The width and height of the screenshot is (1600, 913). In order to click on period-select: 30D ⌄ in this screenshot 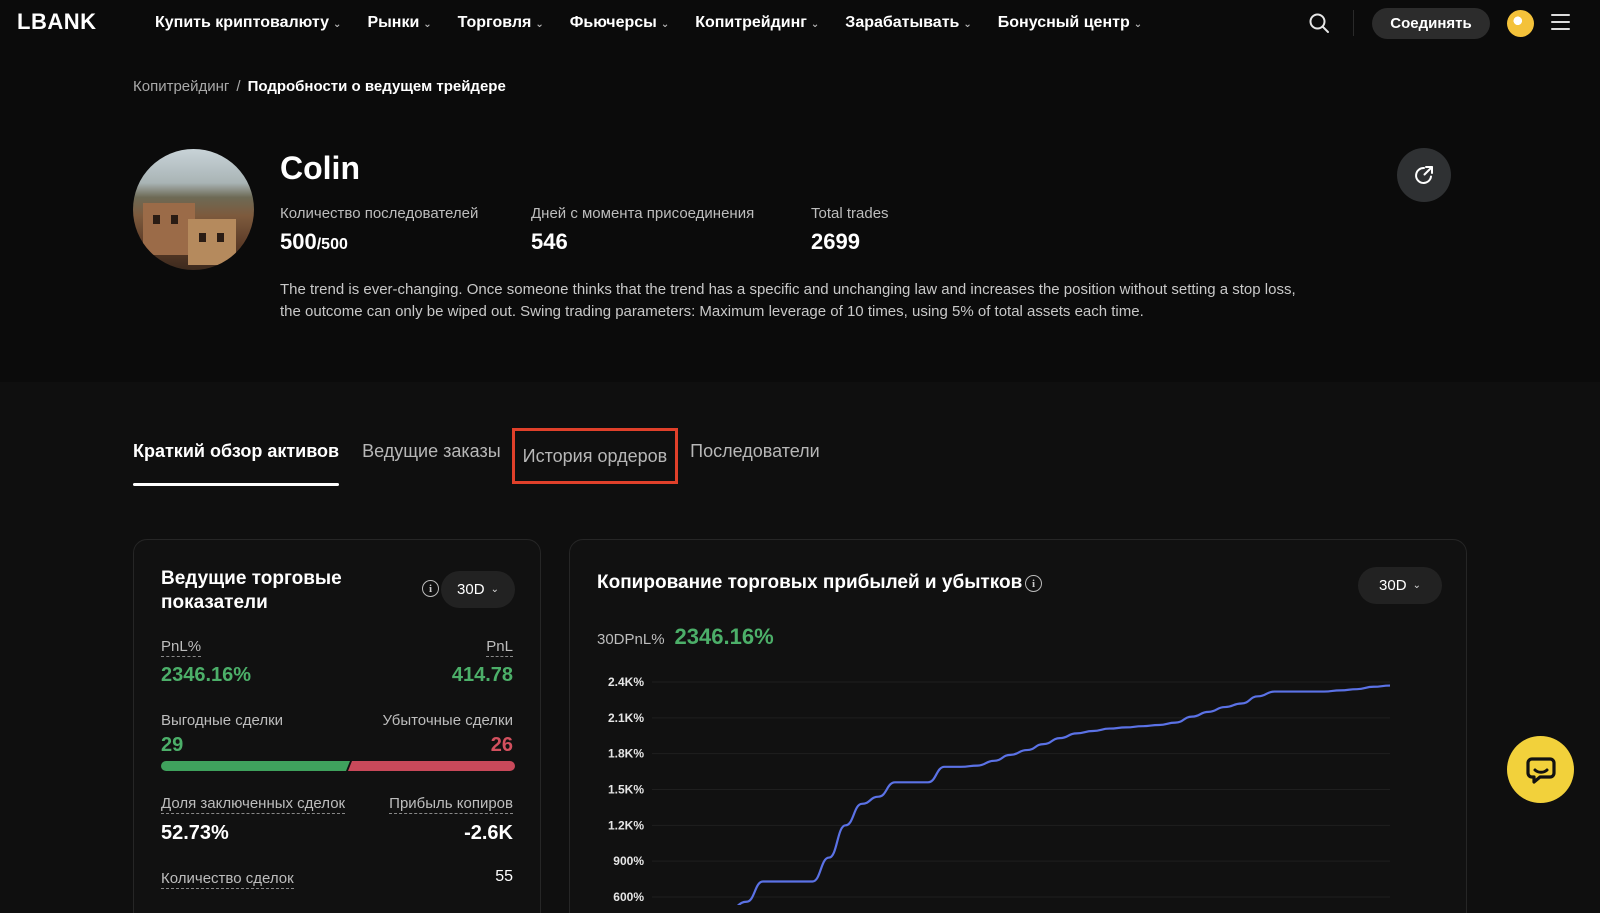, I will do `click(478, 589)`.